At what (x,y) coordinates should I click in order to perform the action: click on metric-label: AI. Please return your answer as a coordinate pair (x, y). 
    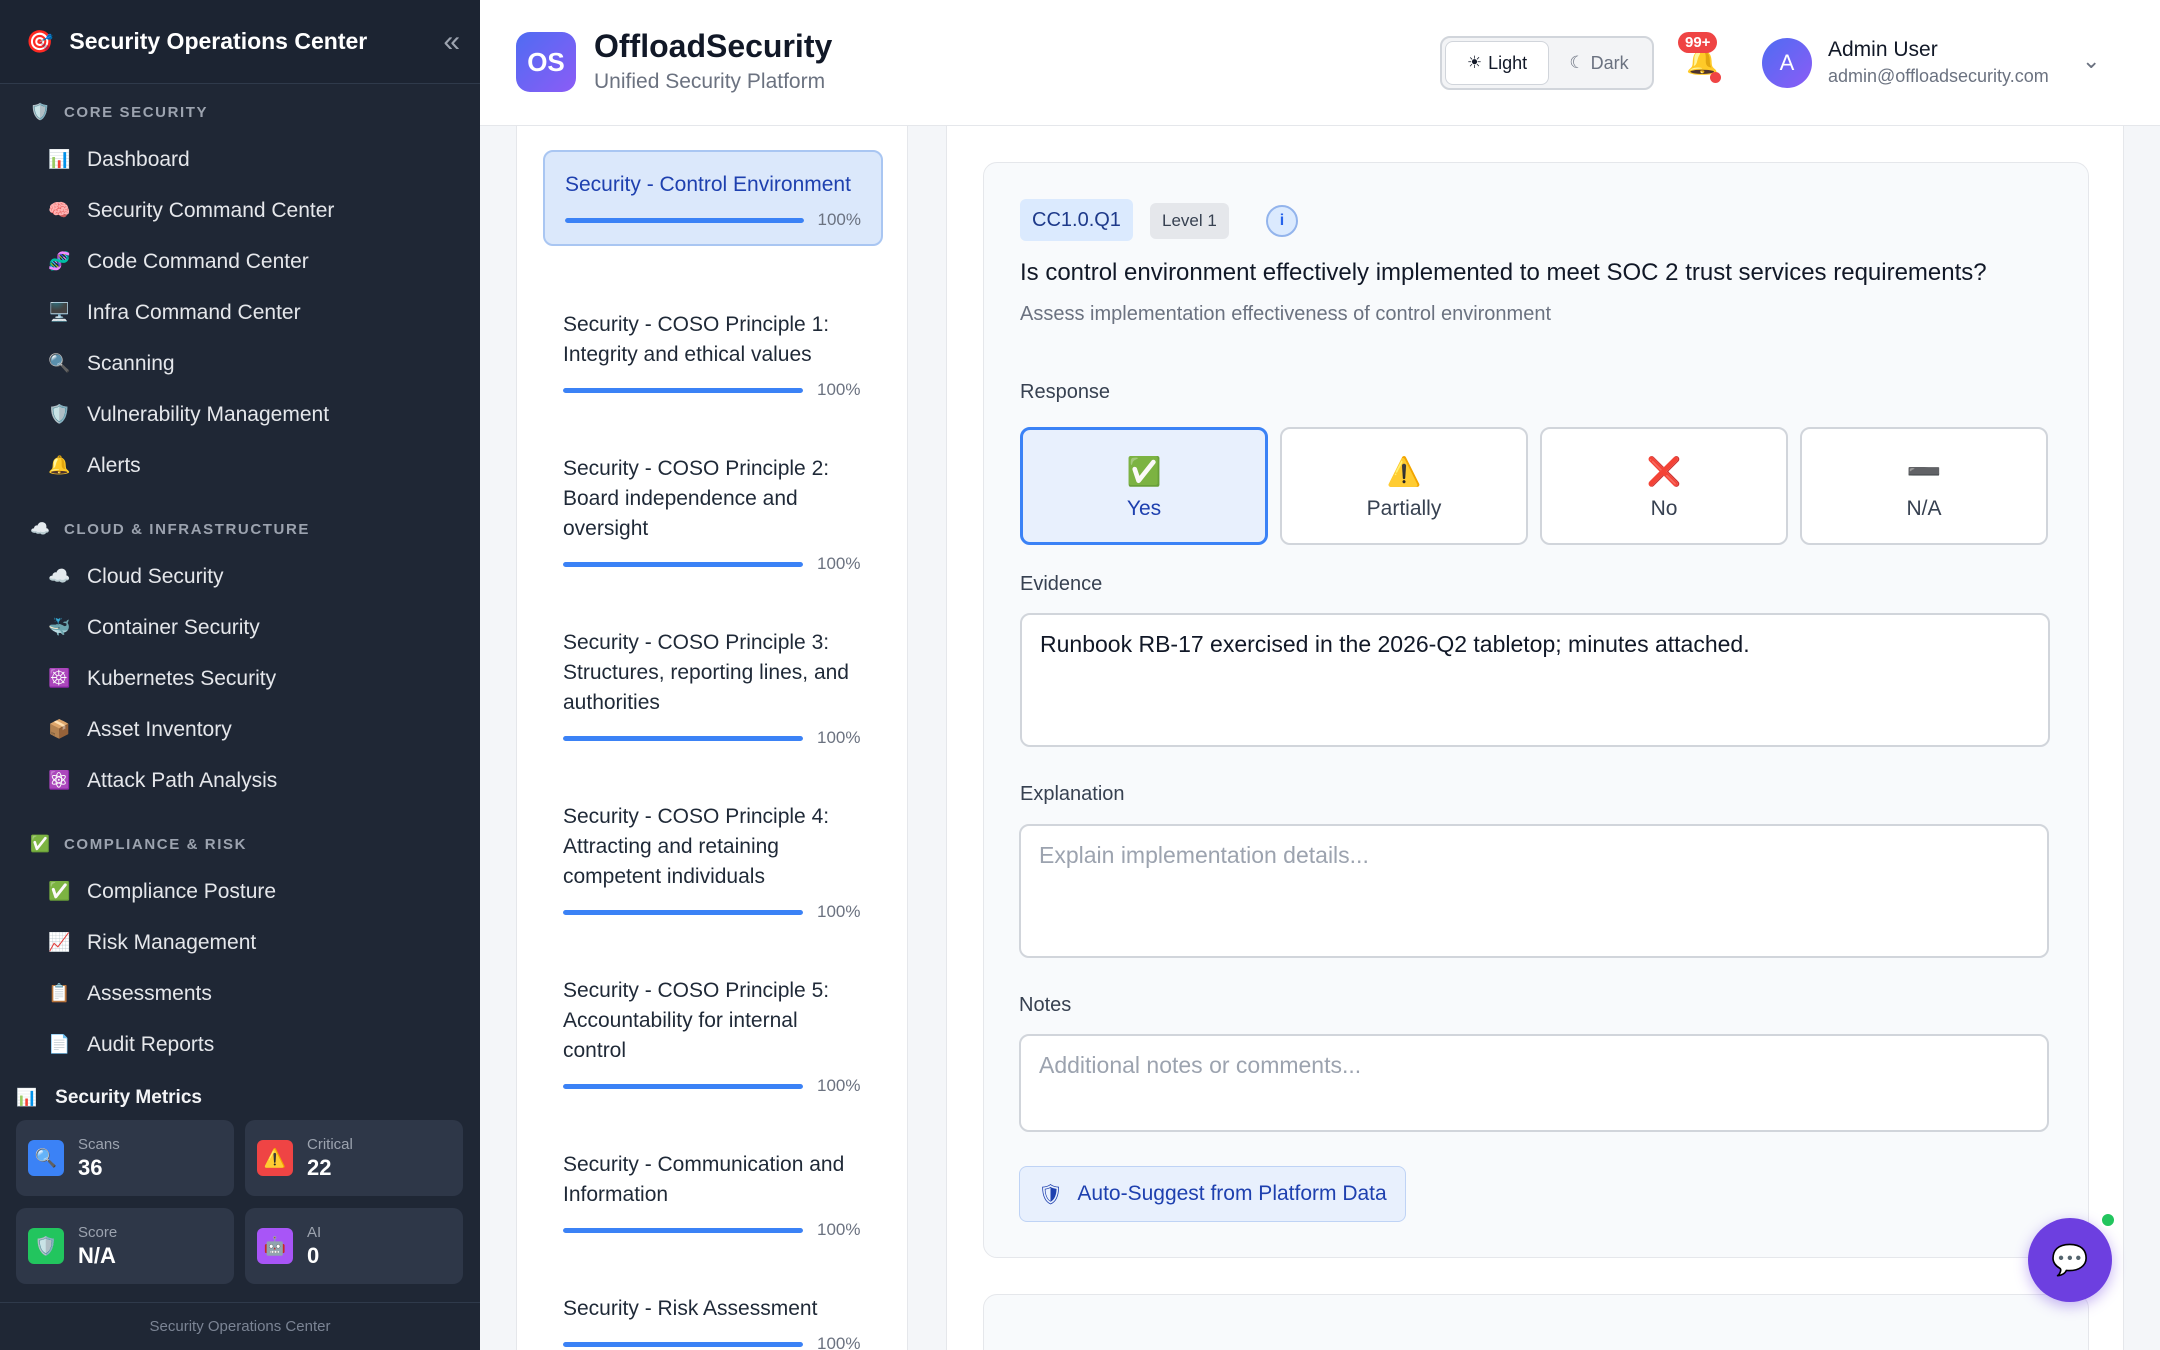
    Looking at the image, I should click on (314, 1232).